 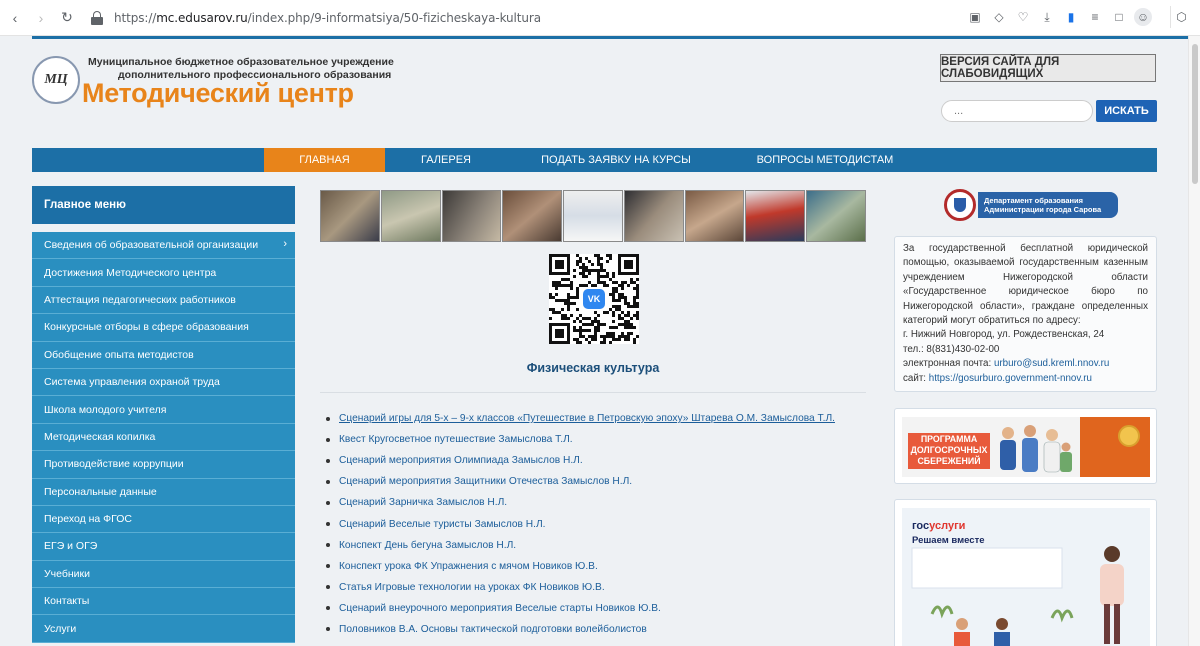 I want to click on back-icon: ‹, so click(x=15, y=18).